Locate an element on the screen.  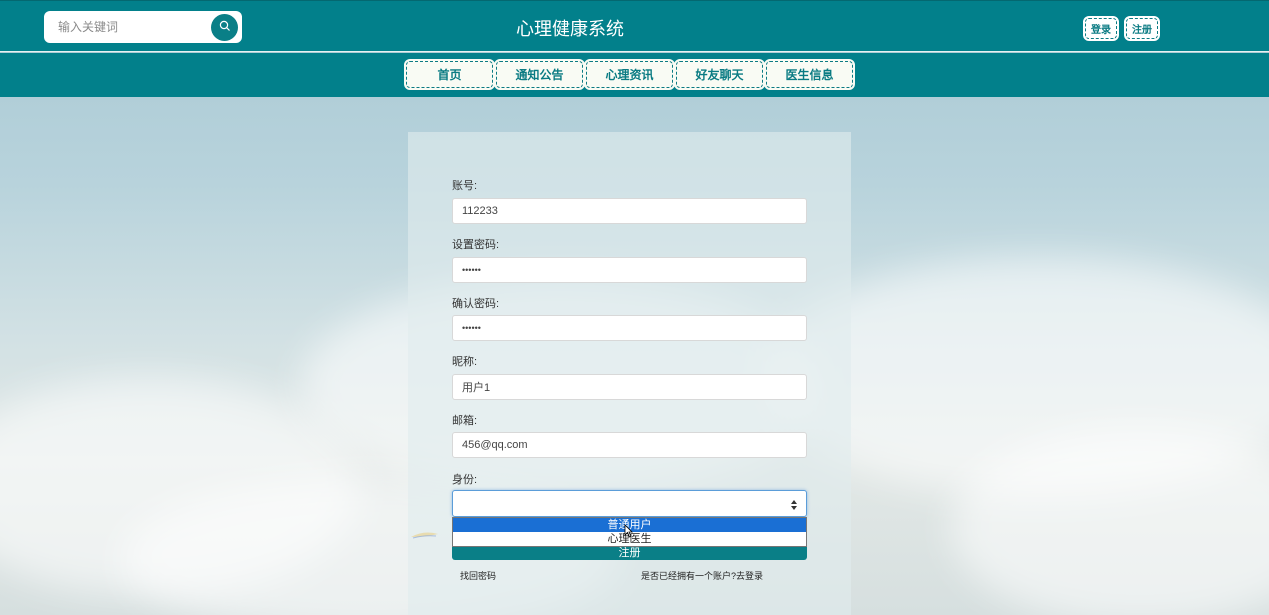
nav-item-home: 首页 is located at coordinates (449, 74).